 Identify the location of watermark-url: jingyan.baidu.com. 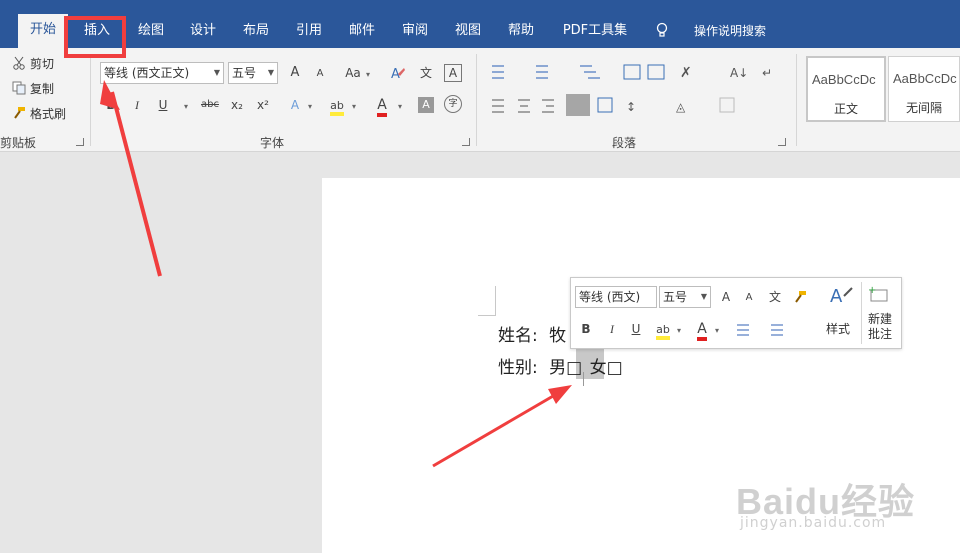
(813, 523).